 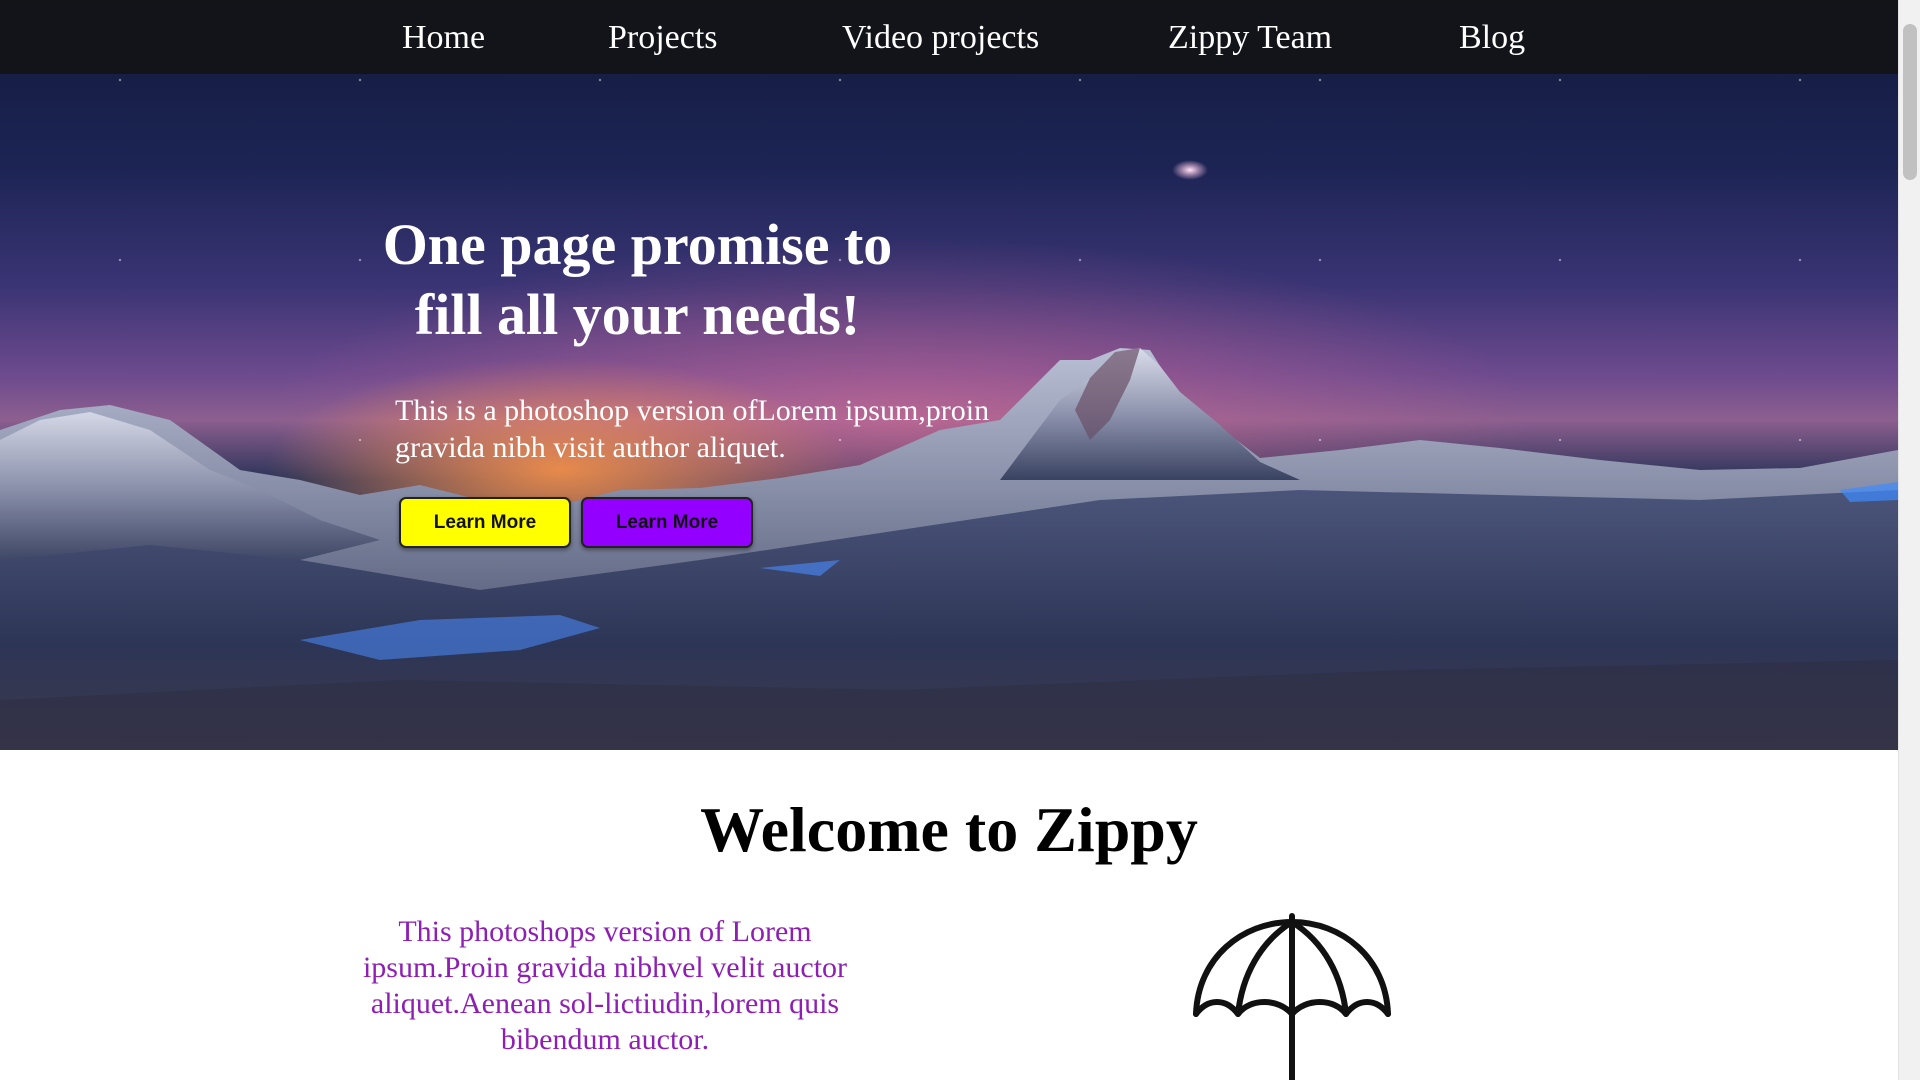 What do you see at coordinates (949, 829) in the screenshot?
I see `welcome-title: Welcome to Zippy` at bounding box center [949, 829].